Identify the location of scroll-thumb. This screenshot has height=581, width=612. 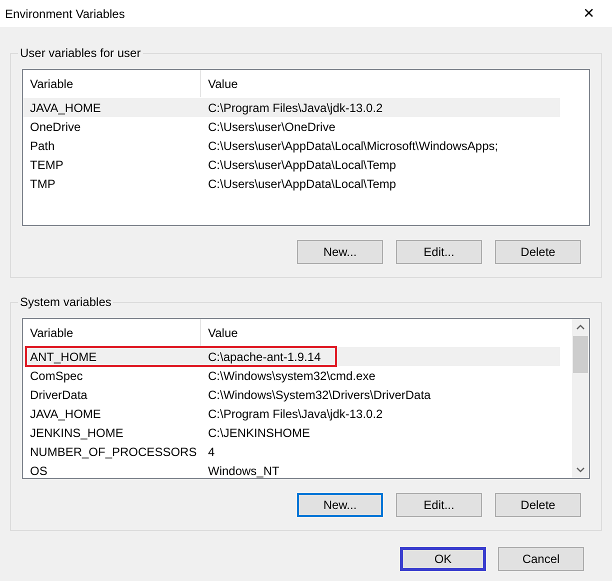
(580, 354).